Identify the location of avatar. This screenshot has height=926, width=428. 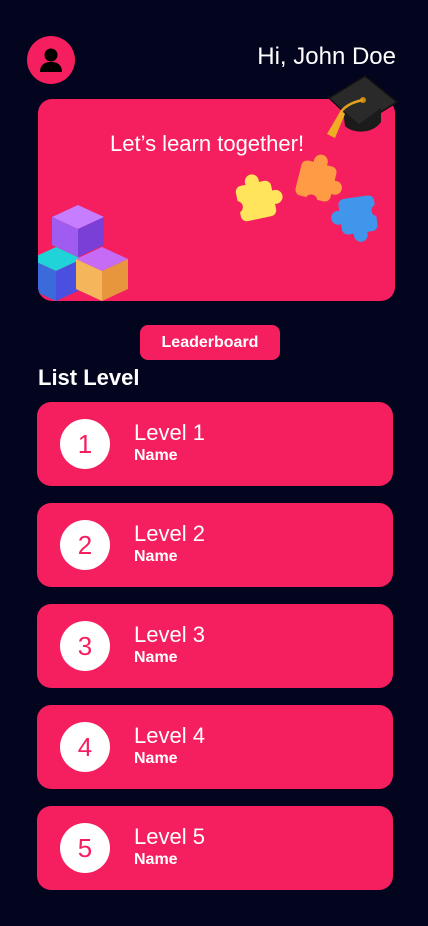
(51, 60).